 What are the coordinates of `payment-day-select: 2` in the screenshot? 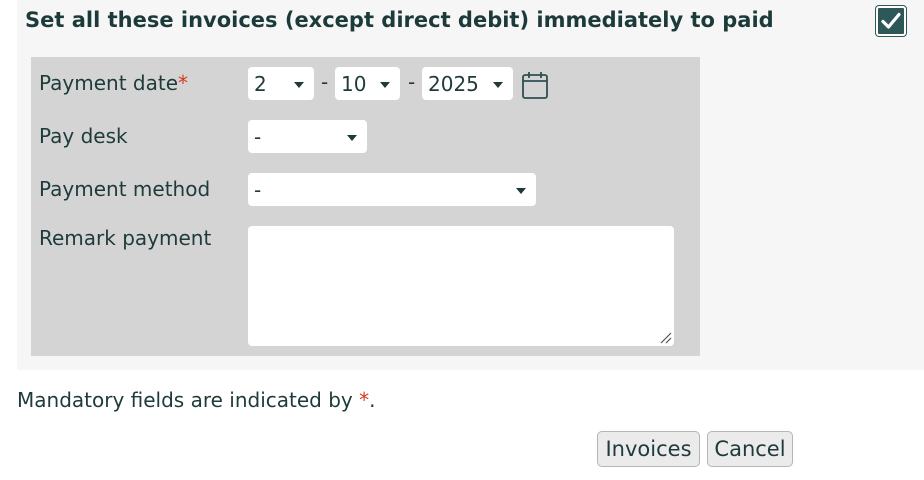 It's located at (281, 83).